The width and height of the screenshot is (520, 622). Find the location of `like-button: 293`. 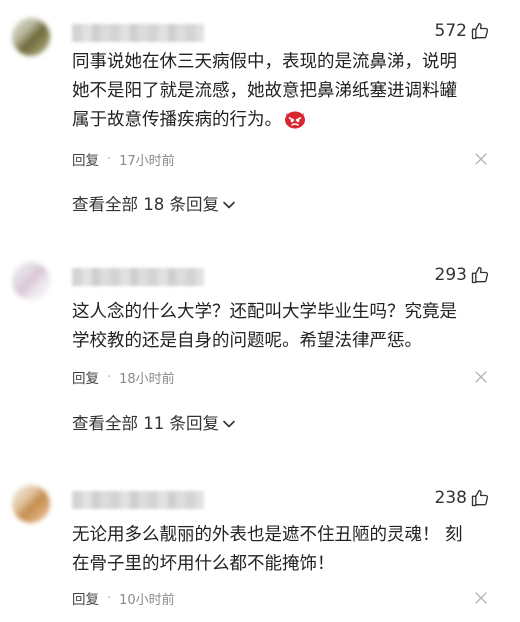

like-button: 293 is located at coordinates (462, 275).